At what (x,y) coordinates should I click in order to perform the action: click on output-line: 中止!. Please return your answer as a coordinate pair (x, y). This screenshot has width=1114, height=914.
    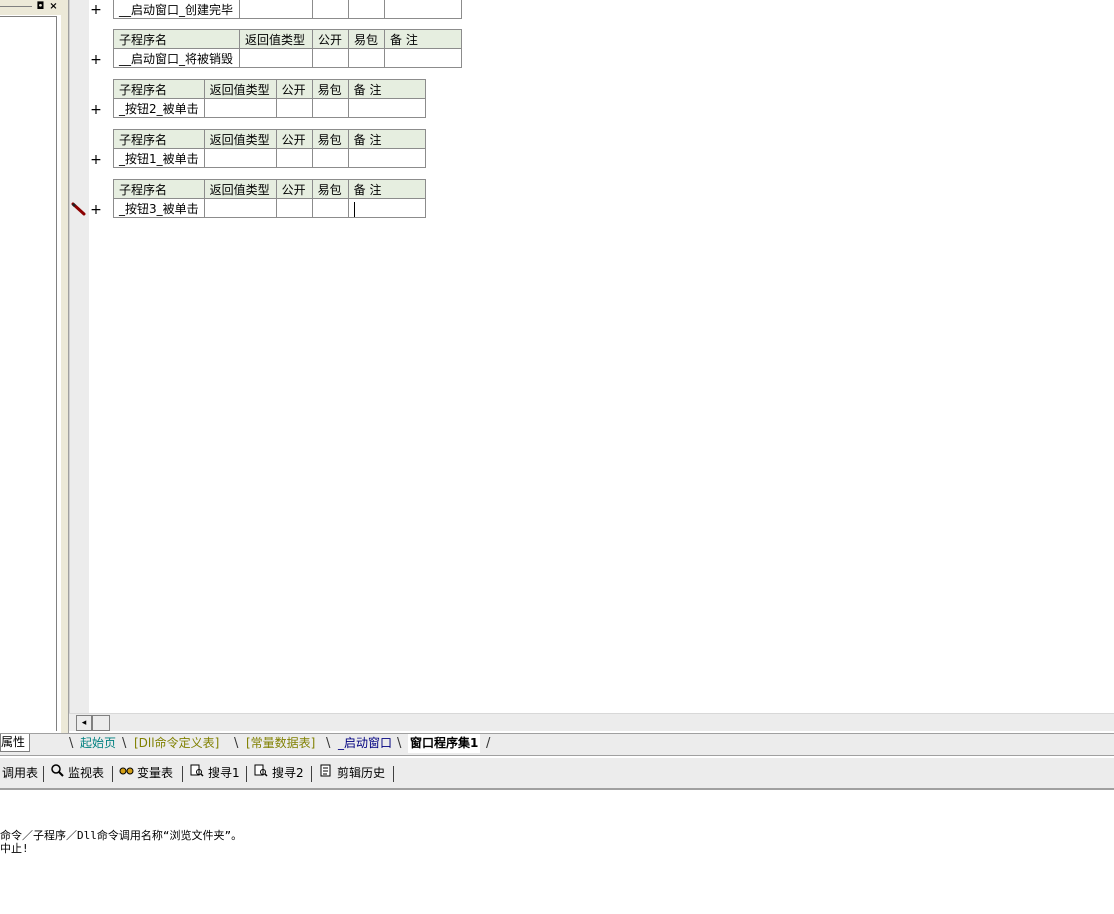
    Looking at the image, I should click on (14, 848).